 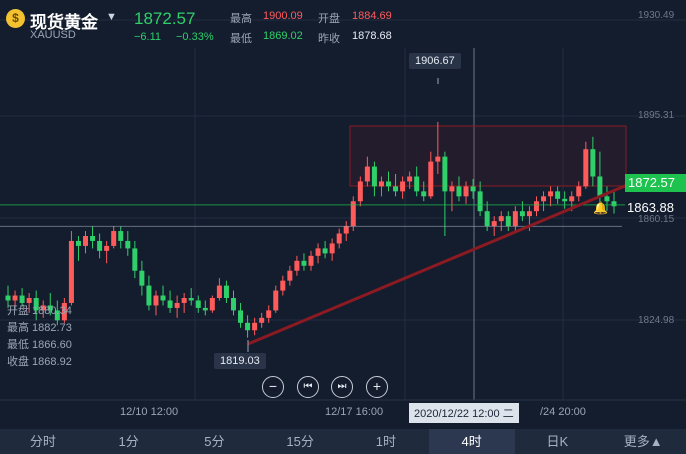 I want to click on x-axis-label: 12/10 12:00, so click(x=149, y=412).